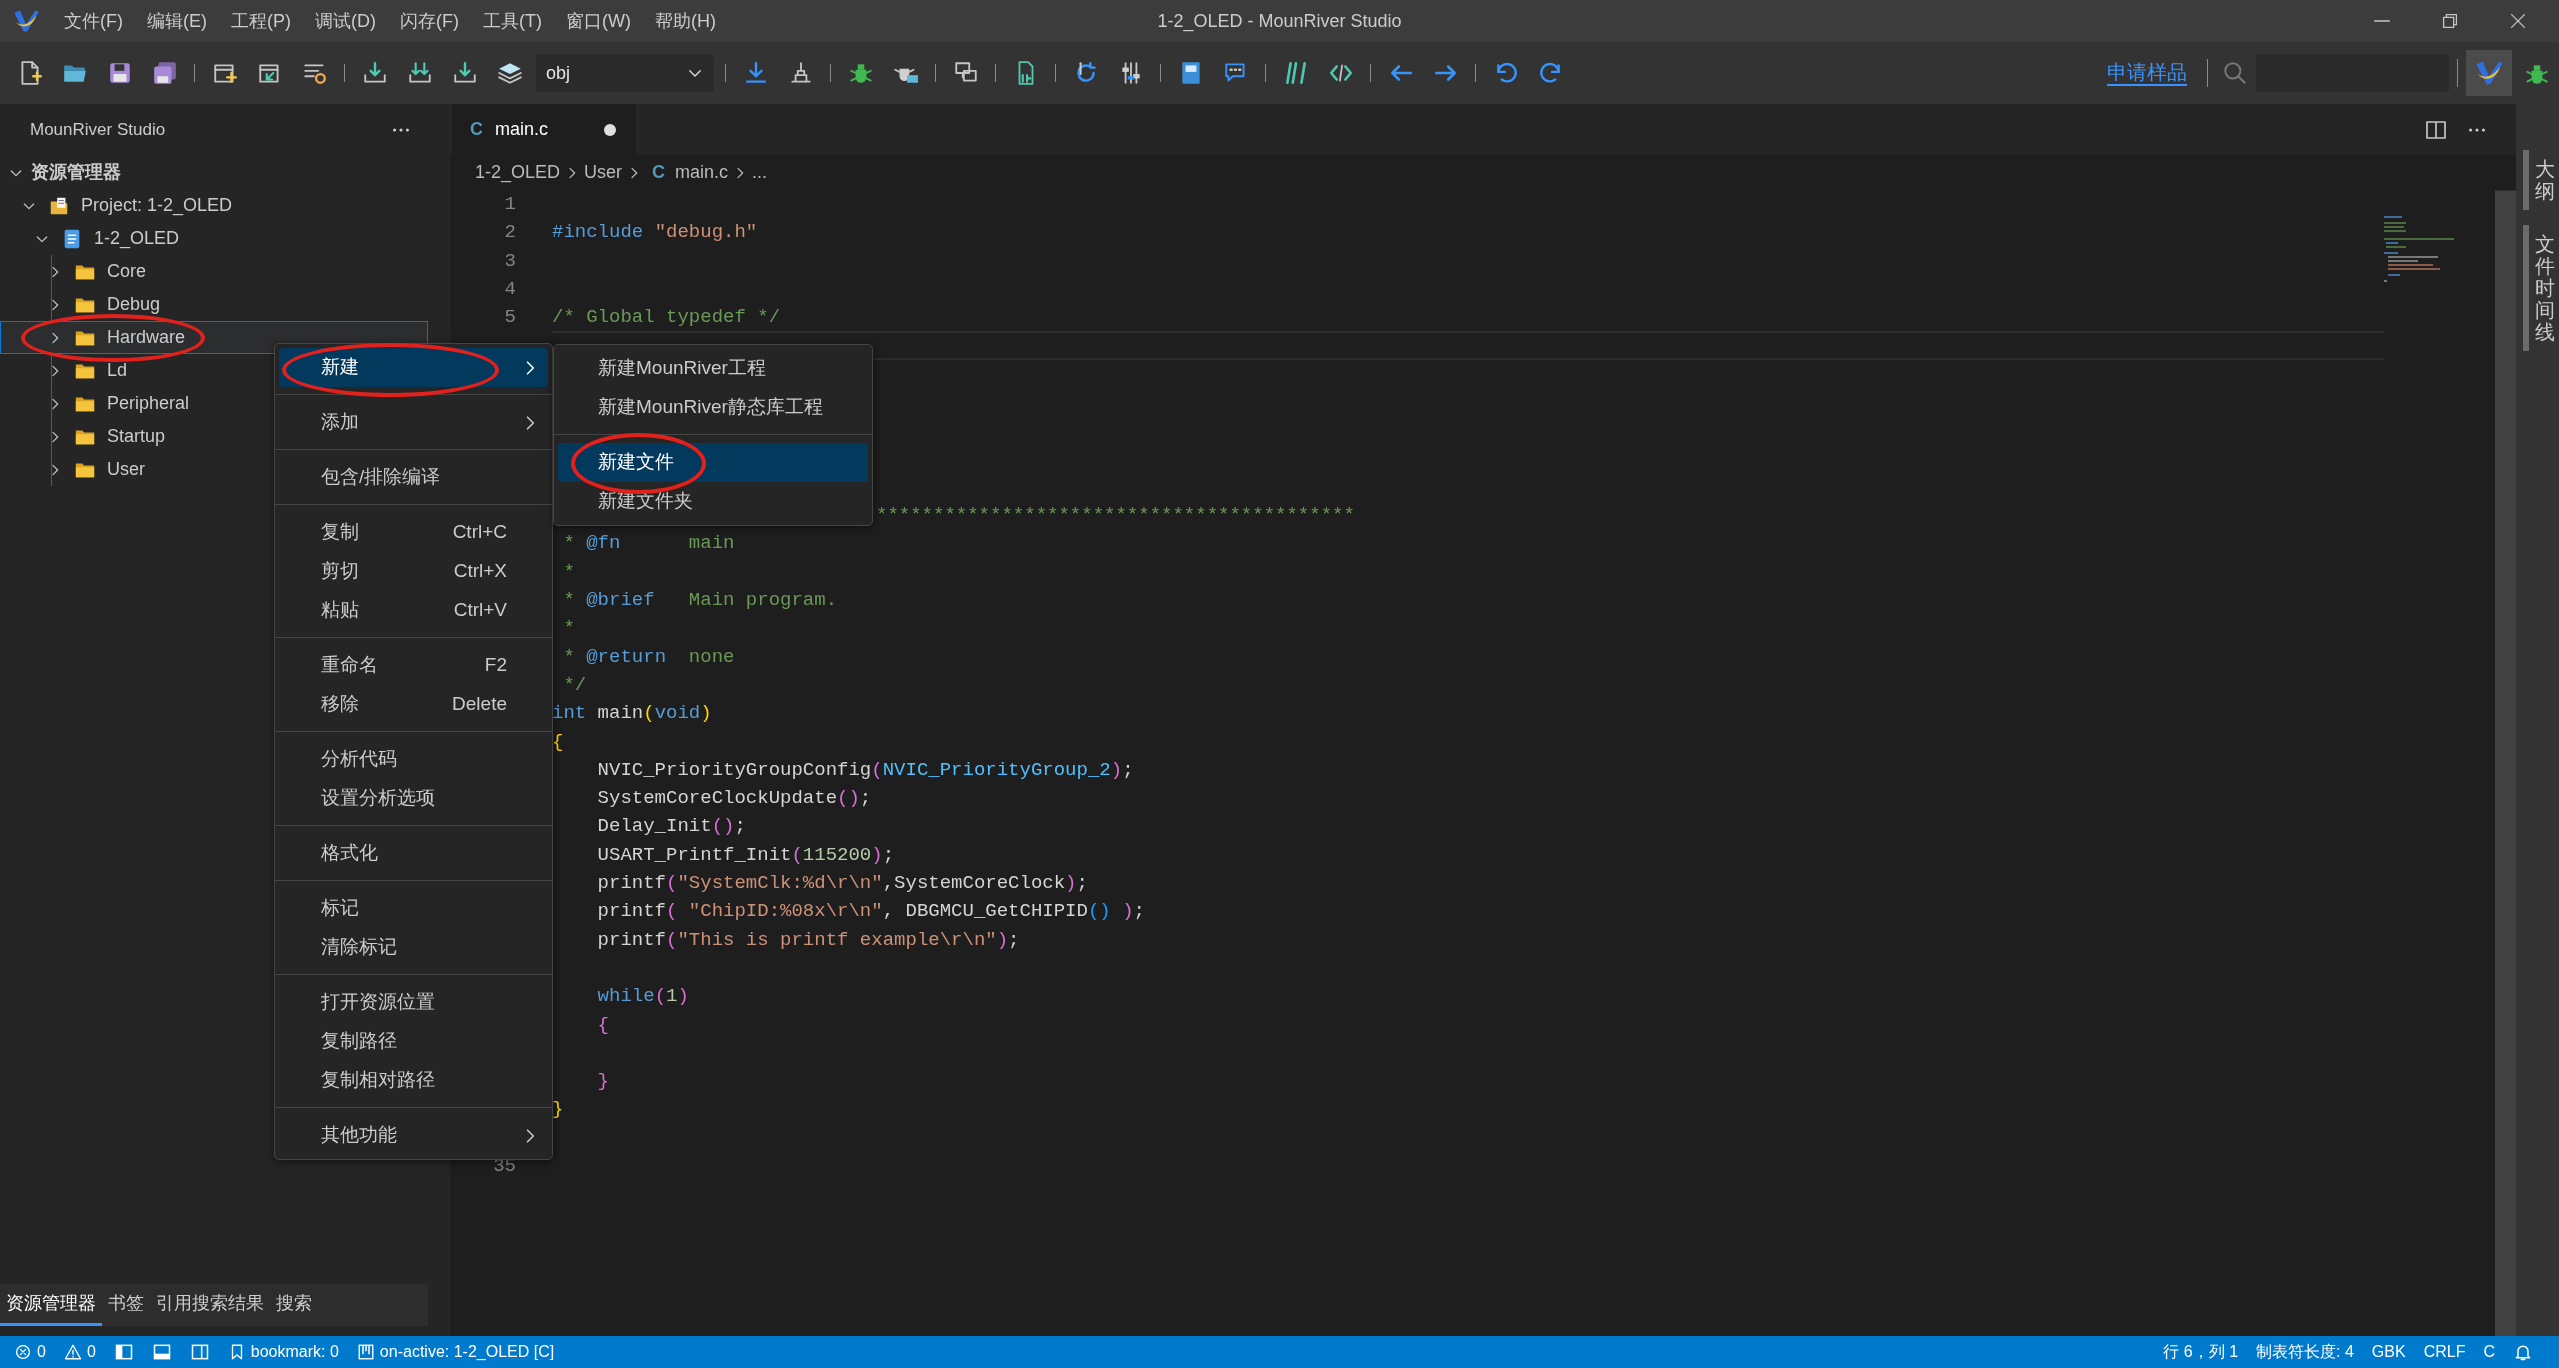  What do you see at coordinates (632, 714) in the screenshot?
I see `code-line: int main(void)` at bounding box center [632, 714].